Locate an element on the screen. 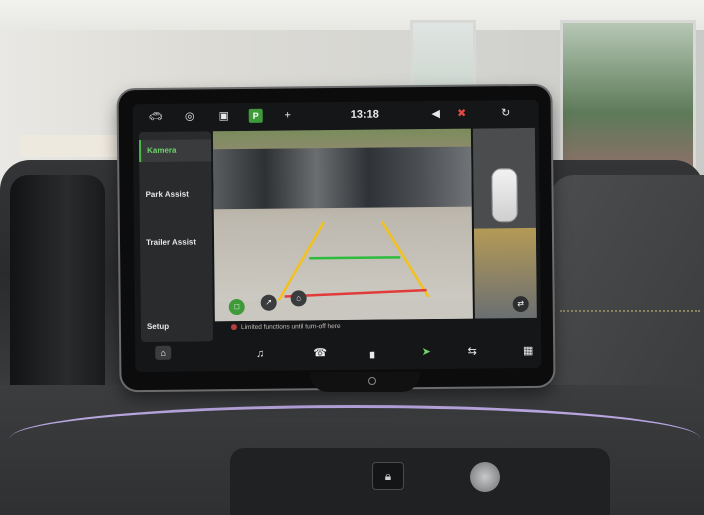  dashboard-panel is located at coordinates (627, 280).